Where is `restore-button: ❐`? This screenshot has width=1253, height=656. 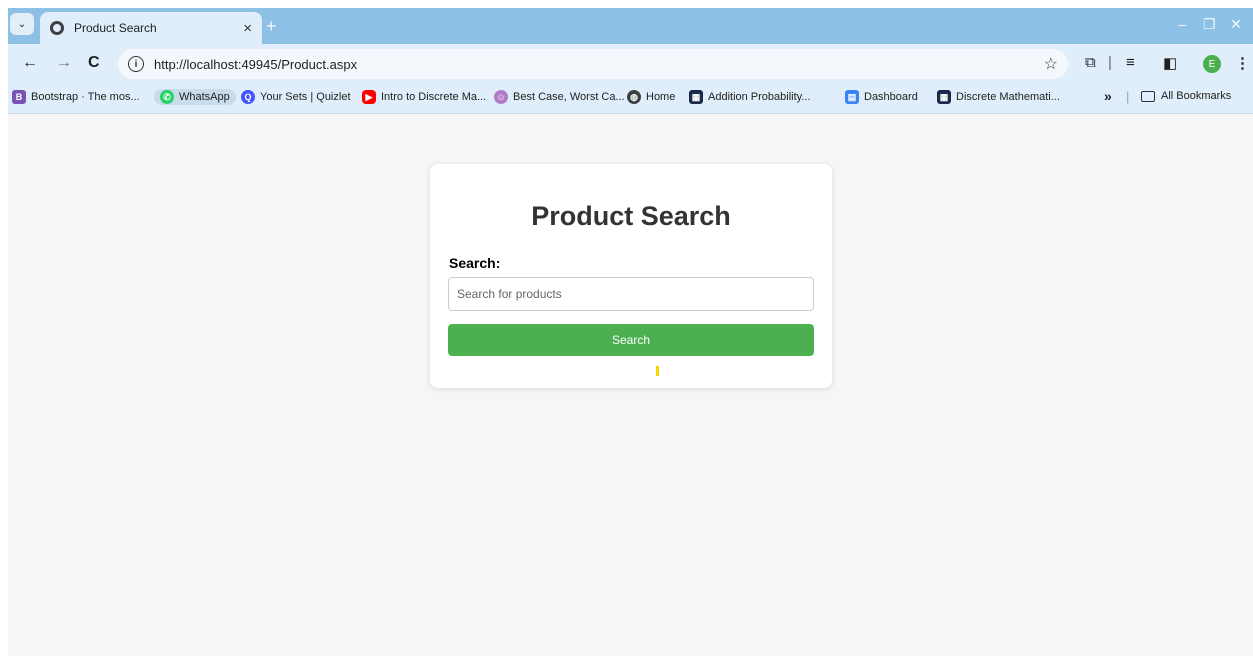 restore-button: ❐ is located at coordinates (1209, 24).